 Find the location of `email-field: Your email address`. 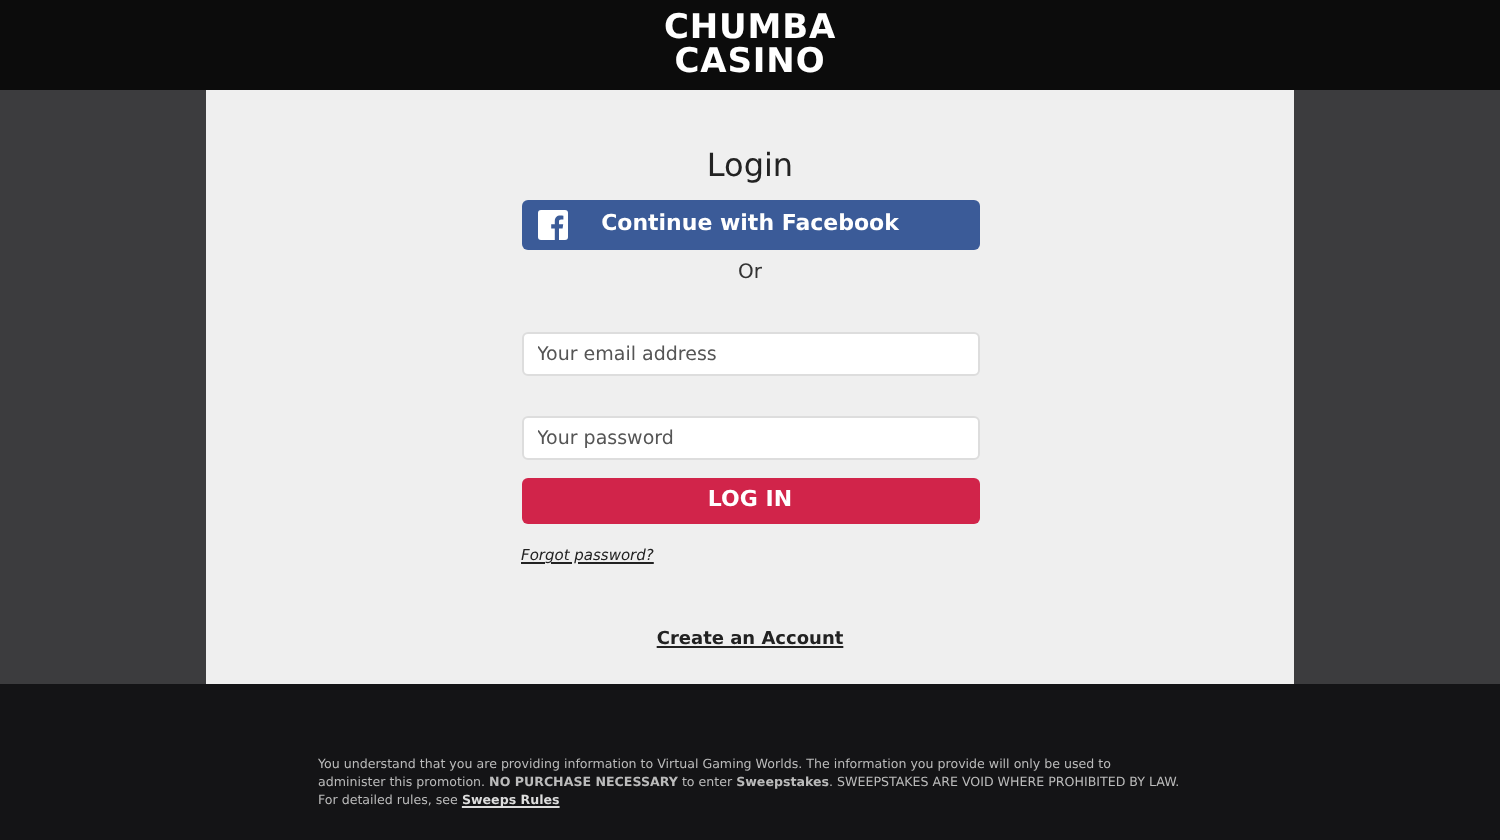

email-field: Your email address is located at coordinates (750, 354).